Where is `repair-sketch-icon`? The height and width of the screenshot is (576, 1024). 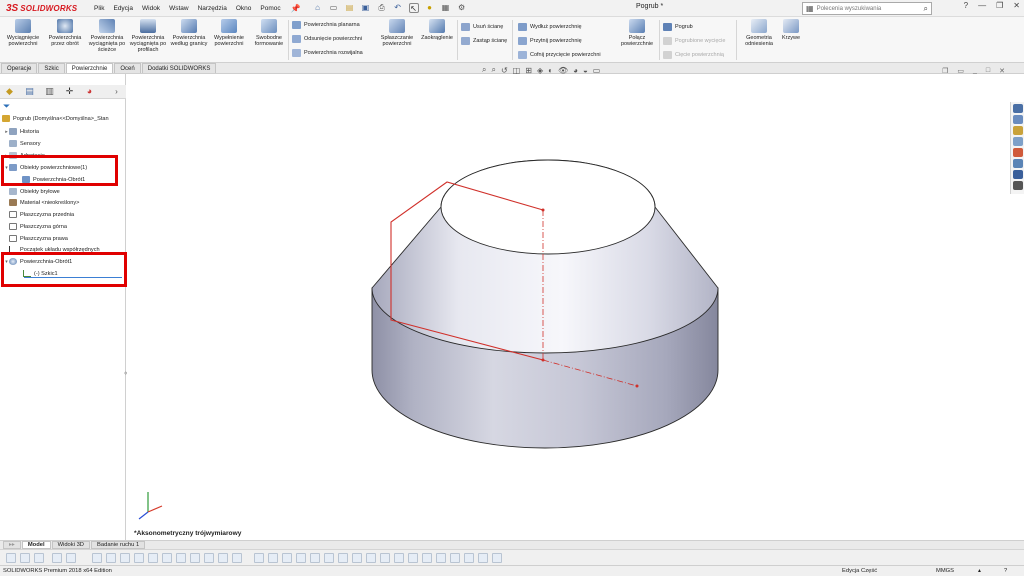
repair-sketch-icon is located at coordinates (385, 558).